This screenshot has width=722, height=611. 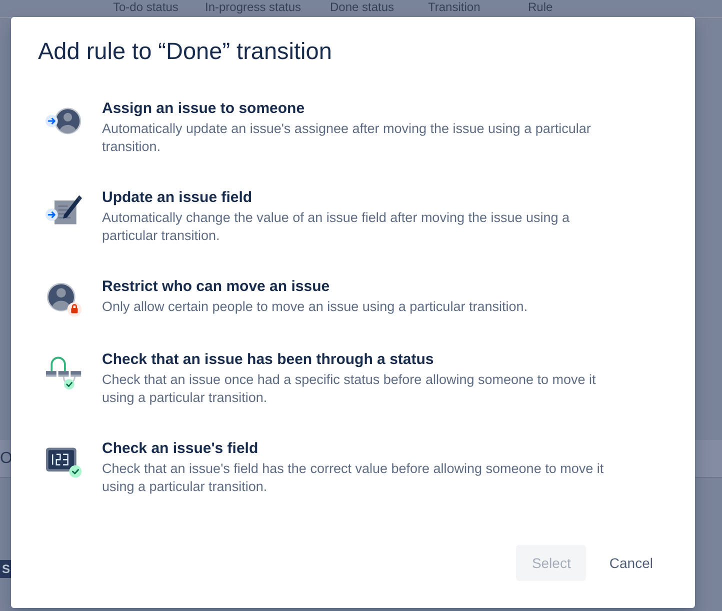 I want to click on person-lock-icon, so click(x=64, y=299).